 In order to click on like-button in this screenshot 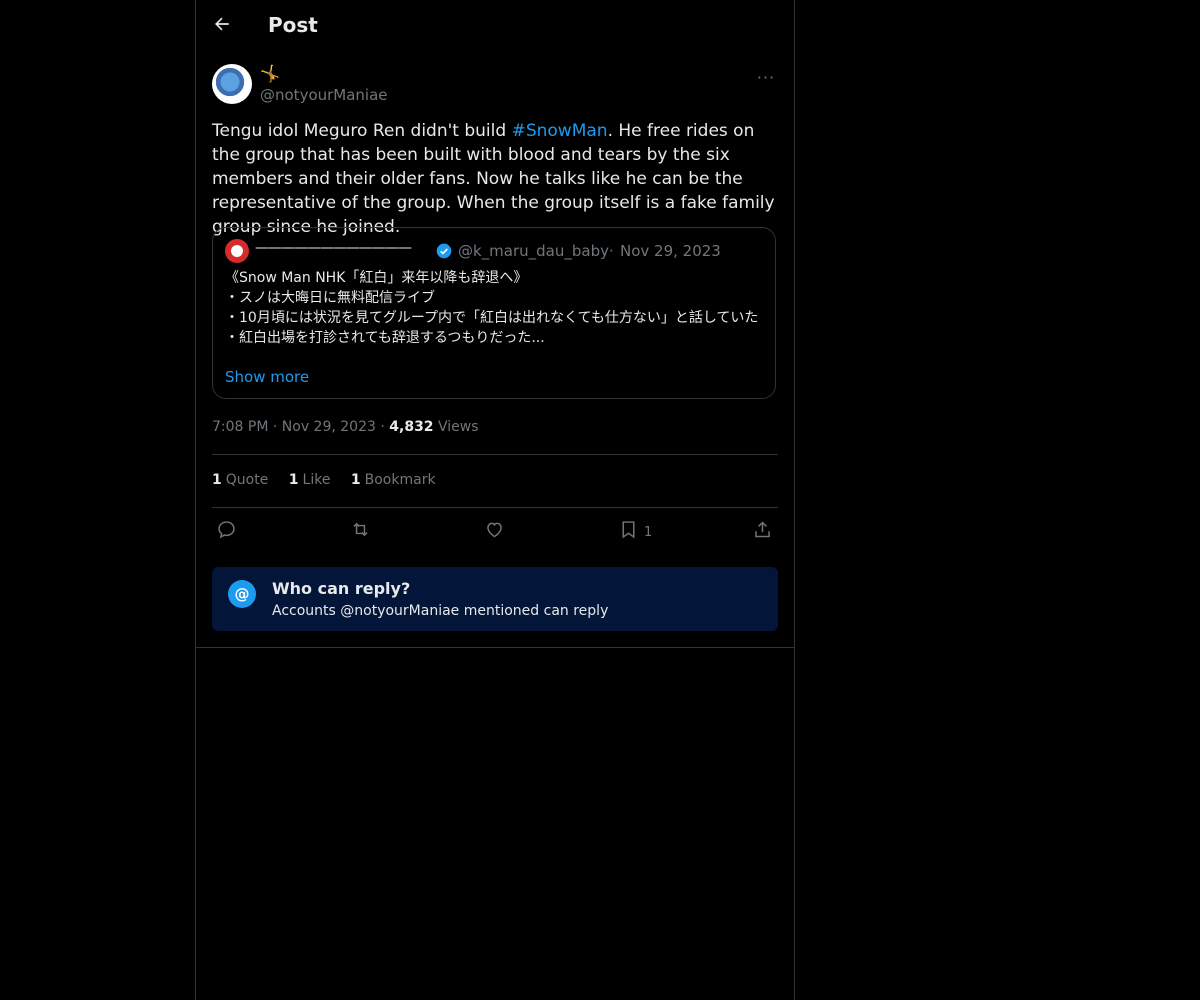, I will do `click(495, 530)`.